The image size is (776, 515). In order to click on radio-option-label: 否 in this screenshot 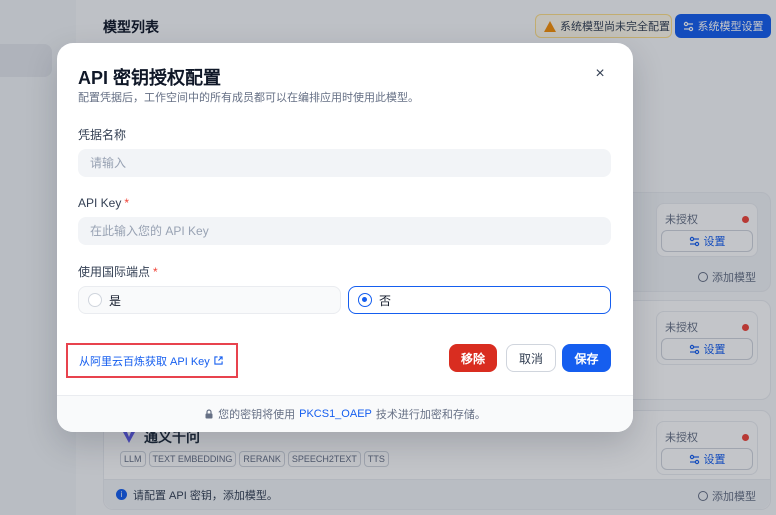, I will do `click(385, 300)`.